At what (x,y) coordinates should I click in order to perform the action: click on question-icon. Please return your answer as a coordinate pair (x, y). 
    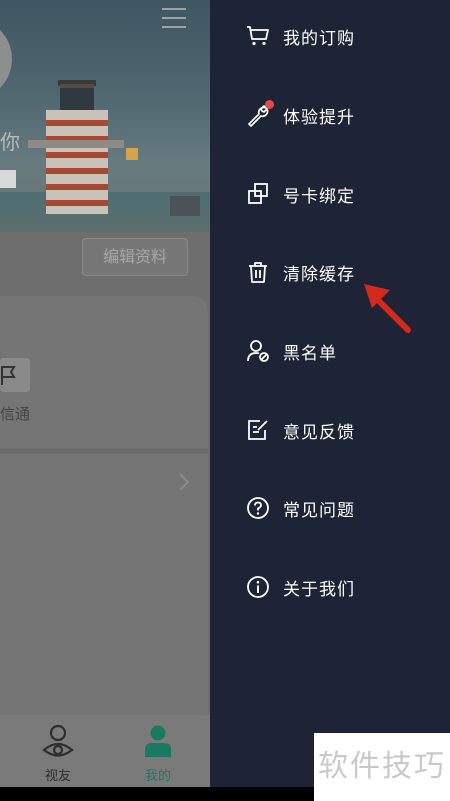
    Looking at the image, I should click on (258, 508).